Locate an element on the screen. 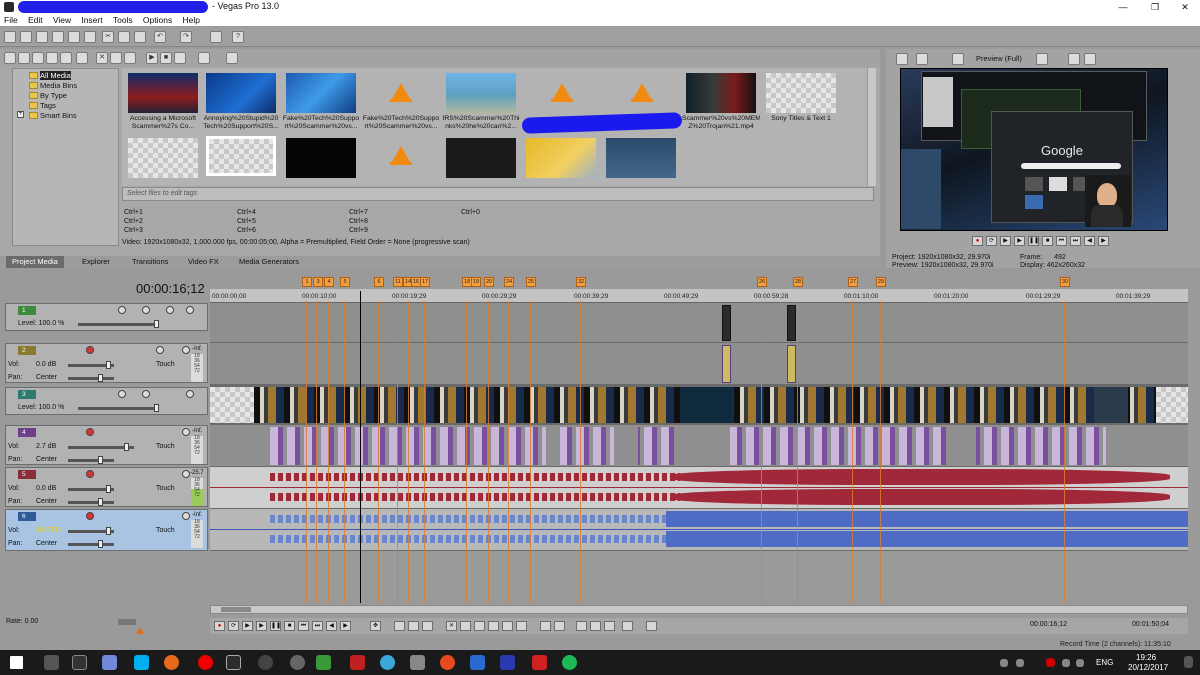 Image resolution: width=1200 pixels, height=675 pixels. tag-shortcut: Ctrl+7 is located at coordinates (358, 212).